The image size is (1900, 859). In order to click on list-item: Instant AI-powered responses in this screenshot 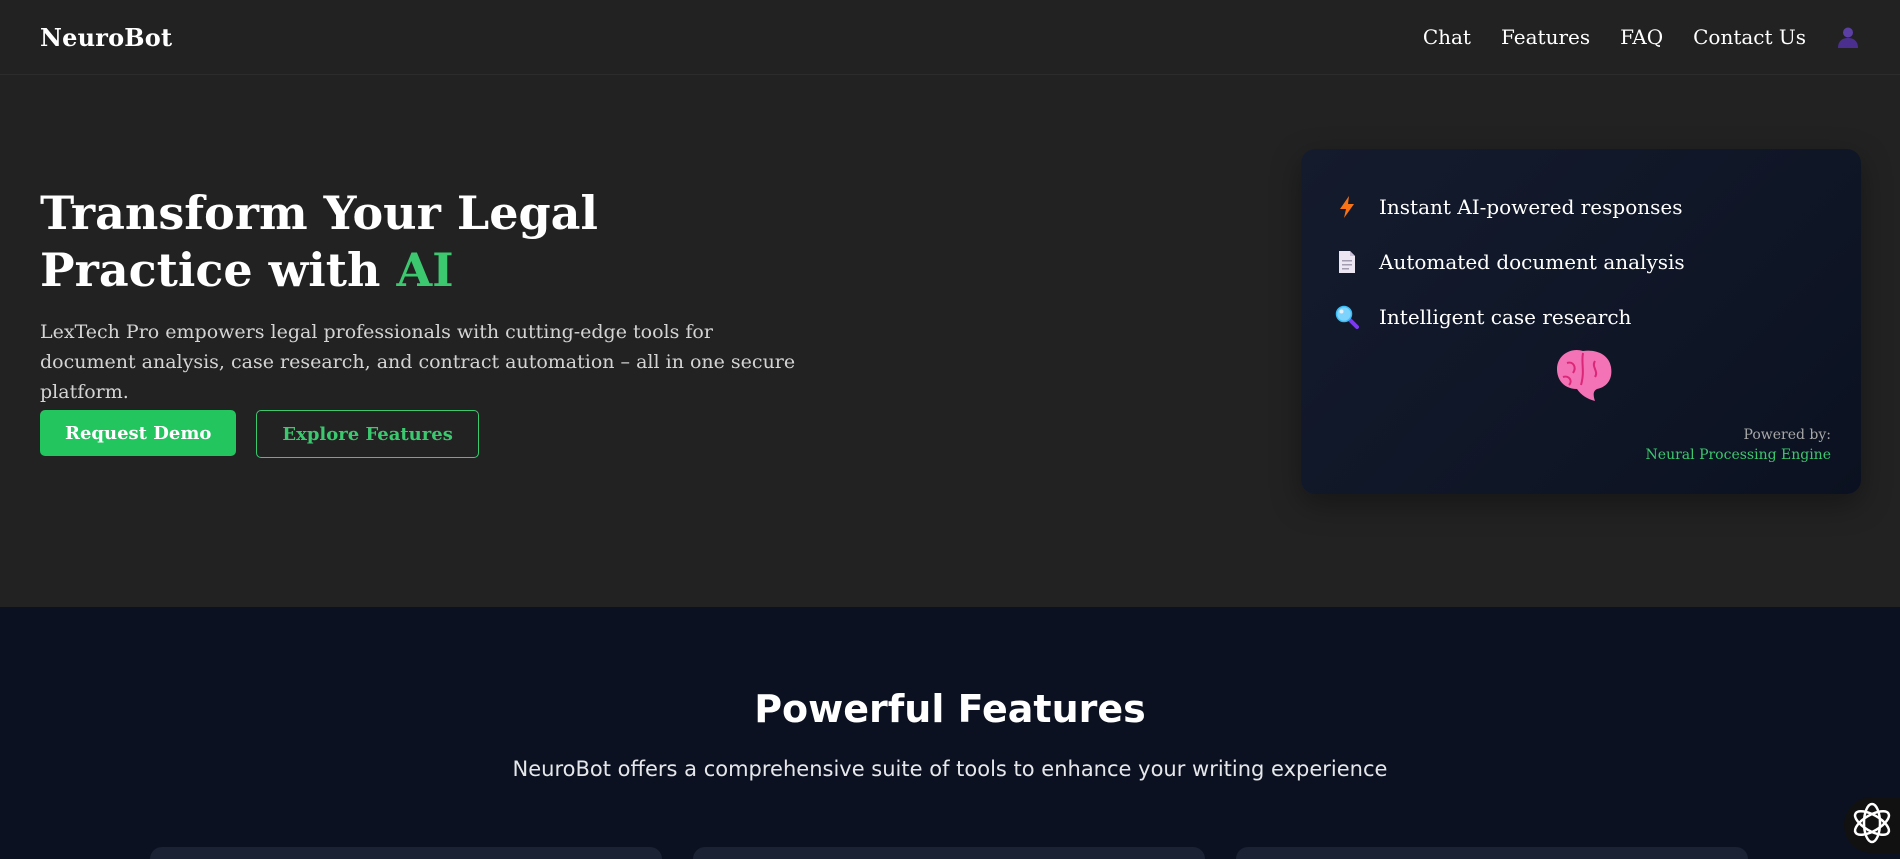, I will do `click(1510, 206)`.